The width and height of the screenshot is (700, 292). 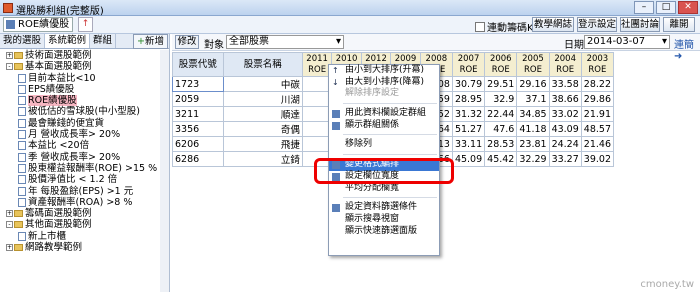 What do you see at coordinates (85, 66) in the screenshot?
I see `tree-folder: - 基本面選股範例` at bounding box center [85, 66].